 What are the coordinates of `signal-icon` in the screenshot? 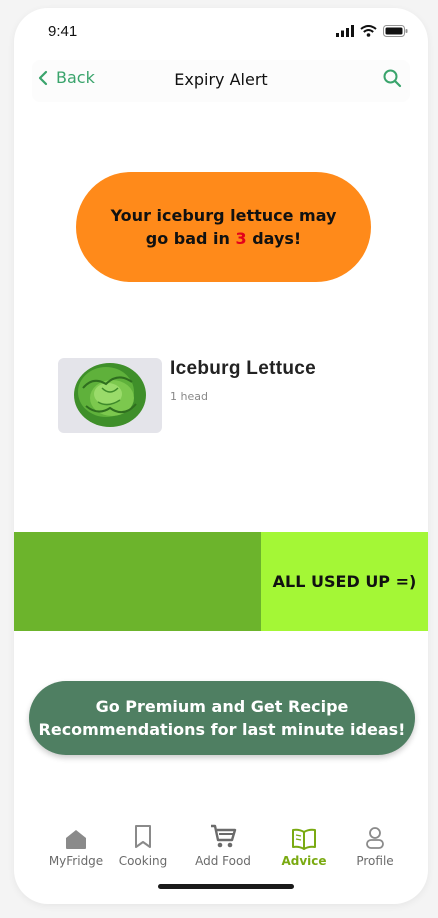 It's located at (345, 31).